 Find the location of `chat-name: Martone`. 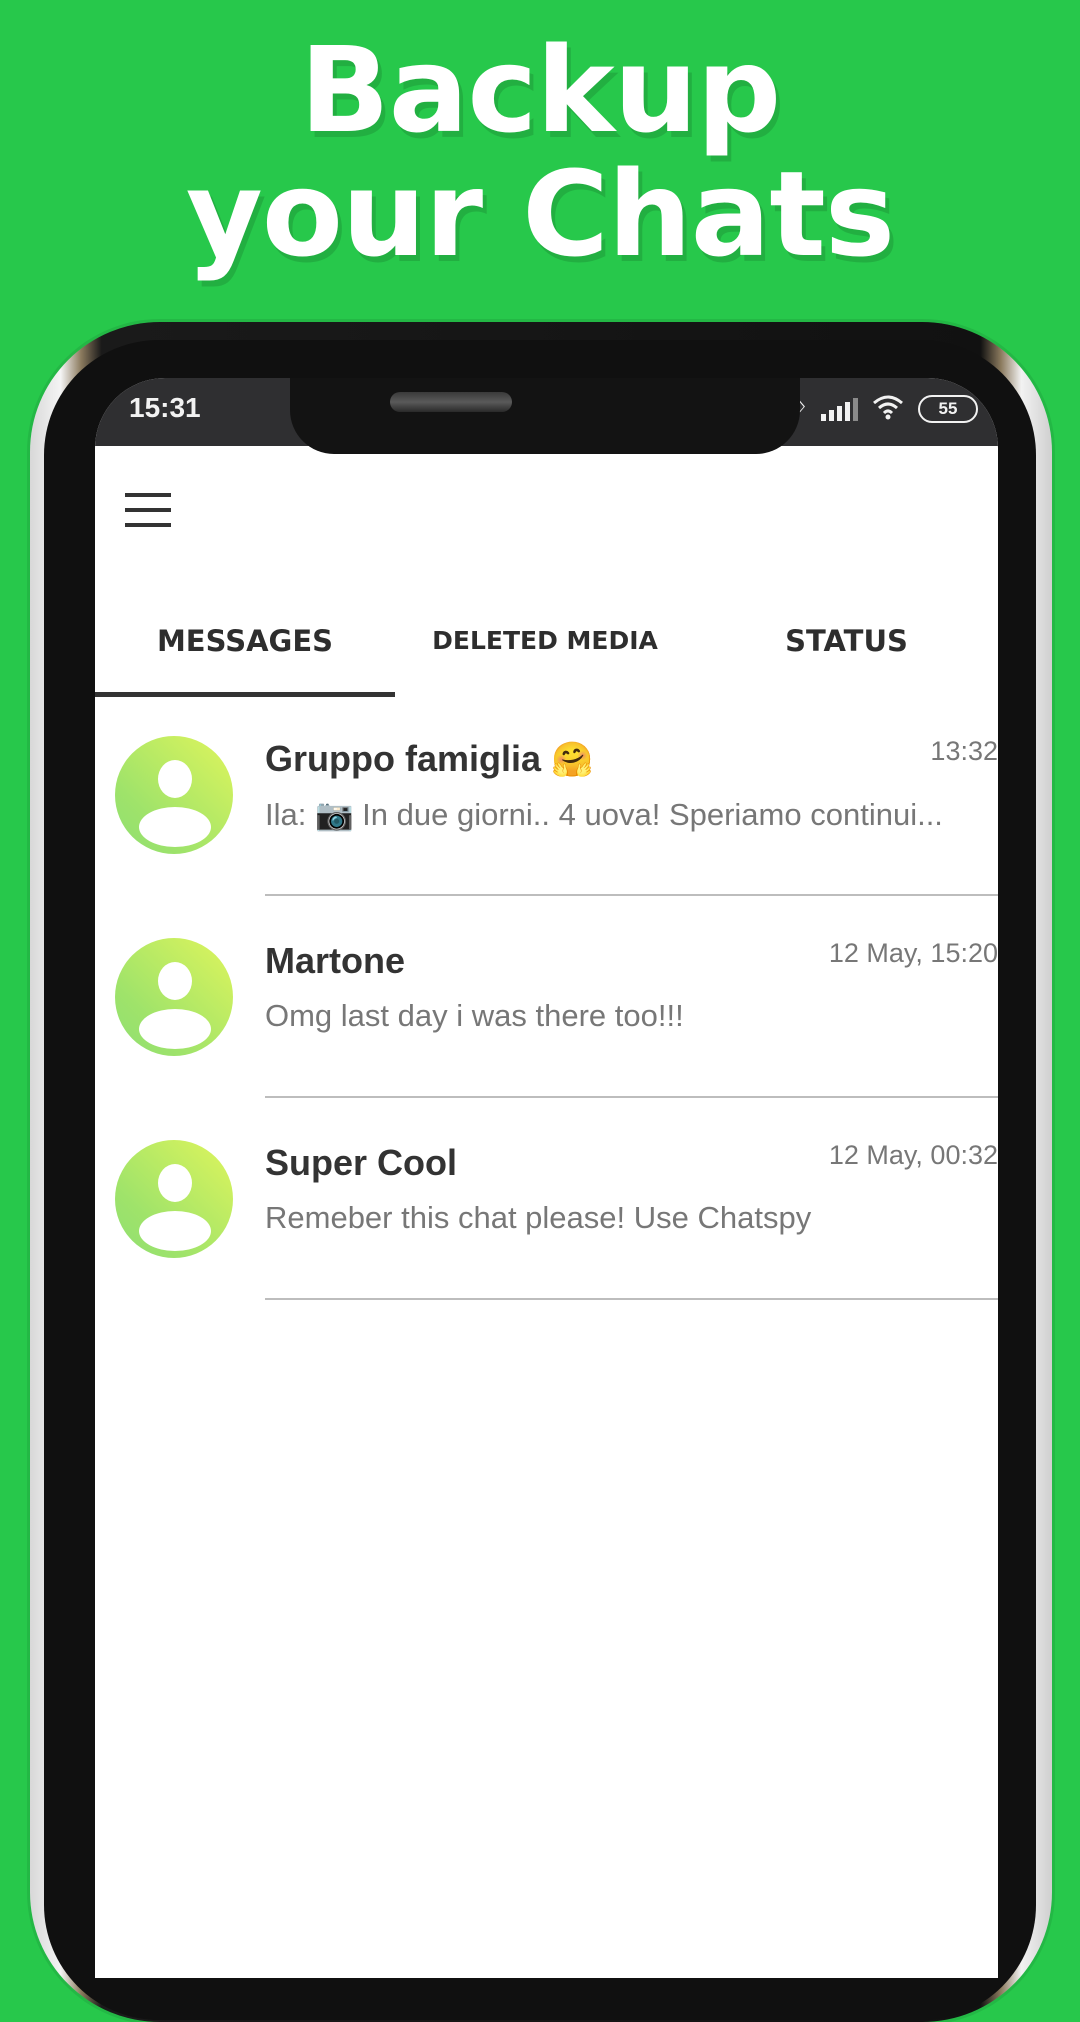

chat-name: Martone is located at coordinates (335, 960).